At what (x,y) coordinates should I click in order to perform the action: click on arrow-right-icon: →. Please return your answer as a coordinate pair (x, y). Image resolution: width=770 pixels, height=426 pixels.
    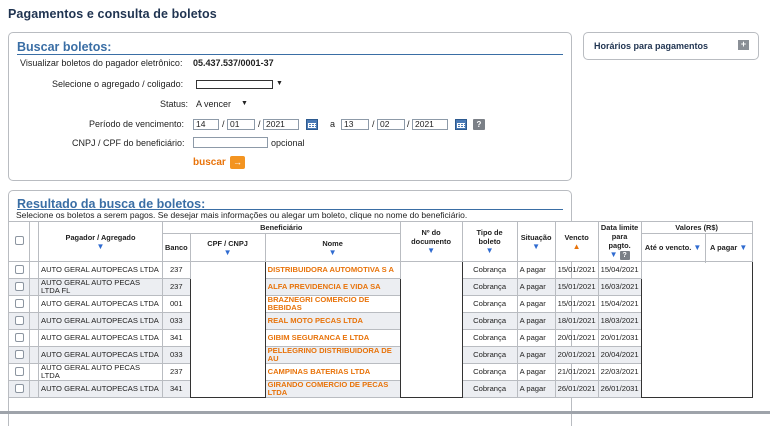
    Looking at the image, I should click on (237, 162).